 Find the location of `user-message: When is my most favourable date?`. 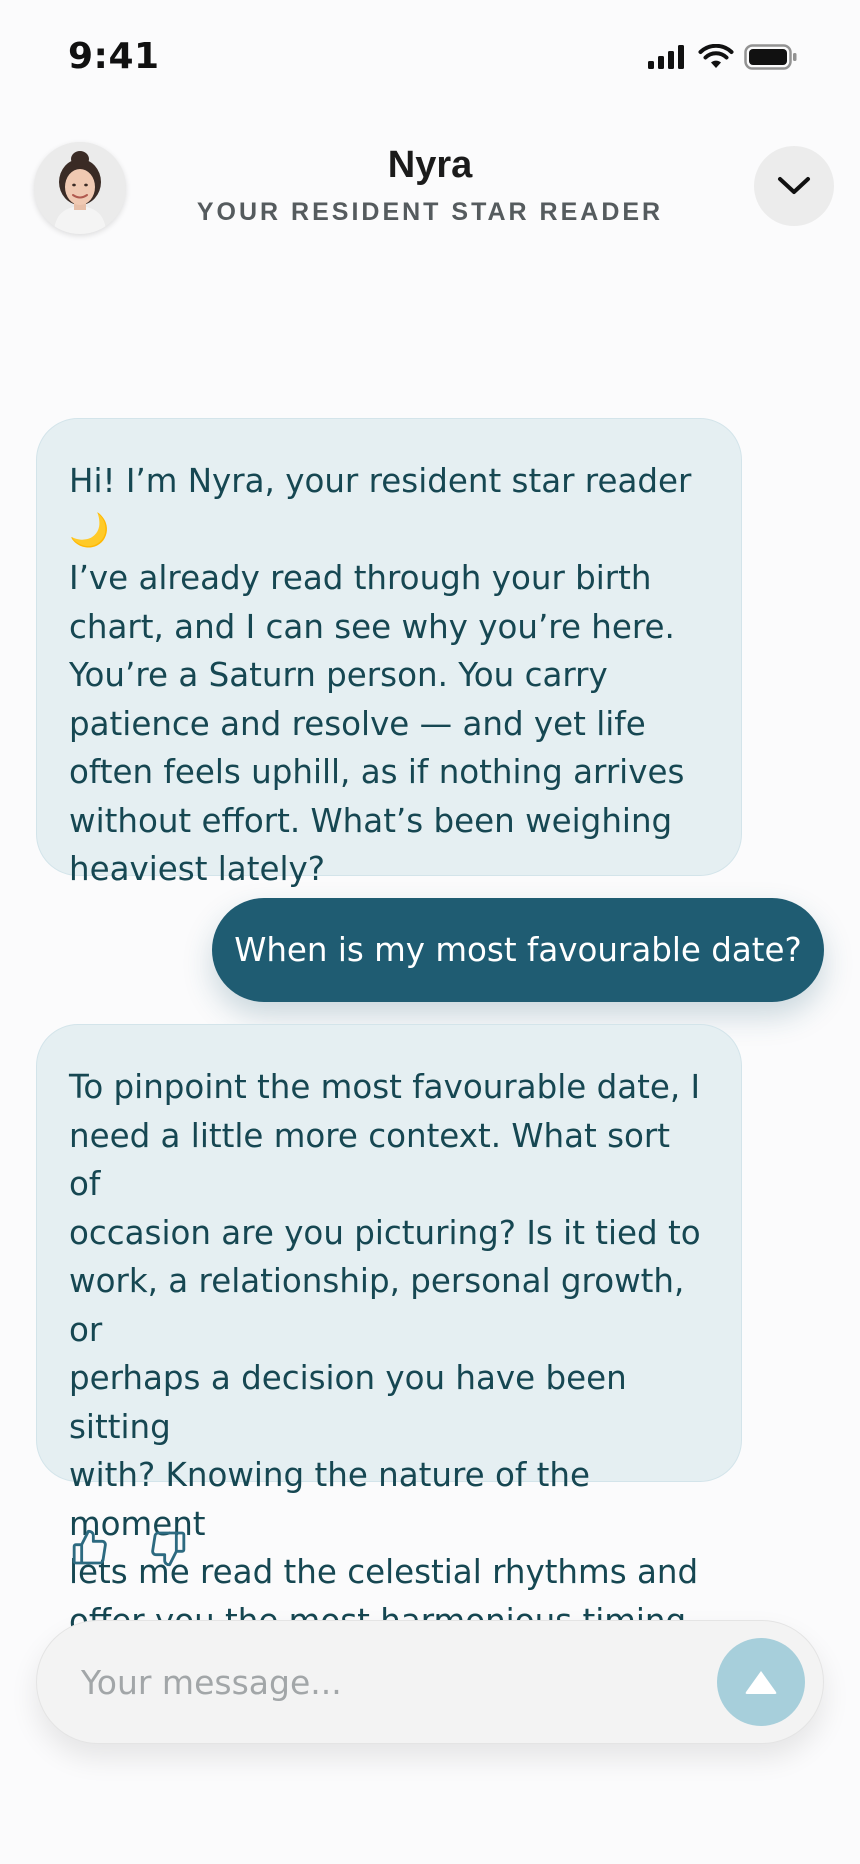

user-message: When is my most favourable date? is located at coordinates (518, 950).